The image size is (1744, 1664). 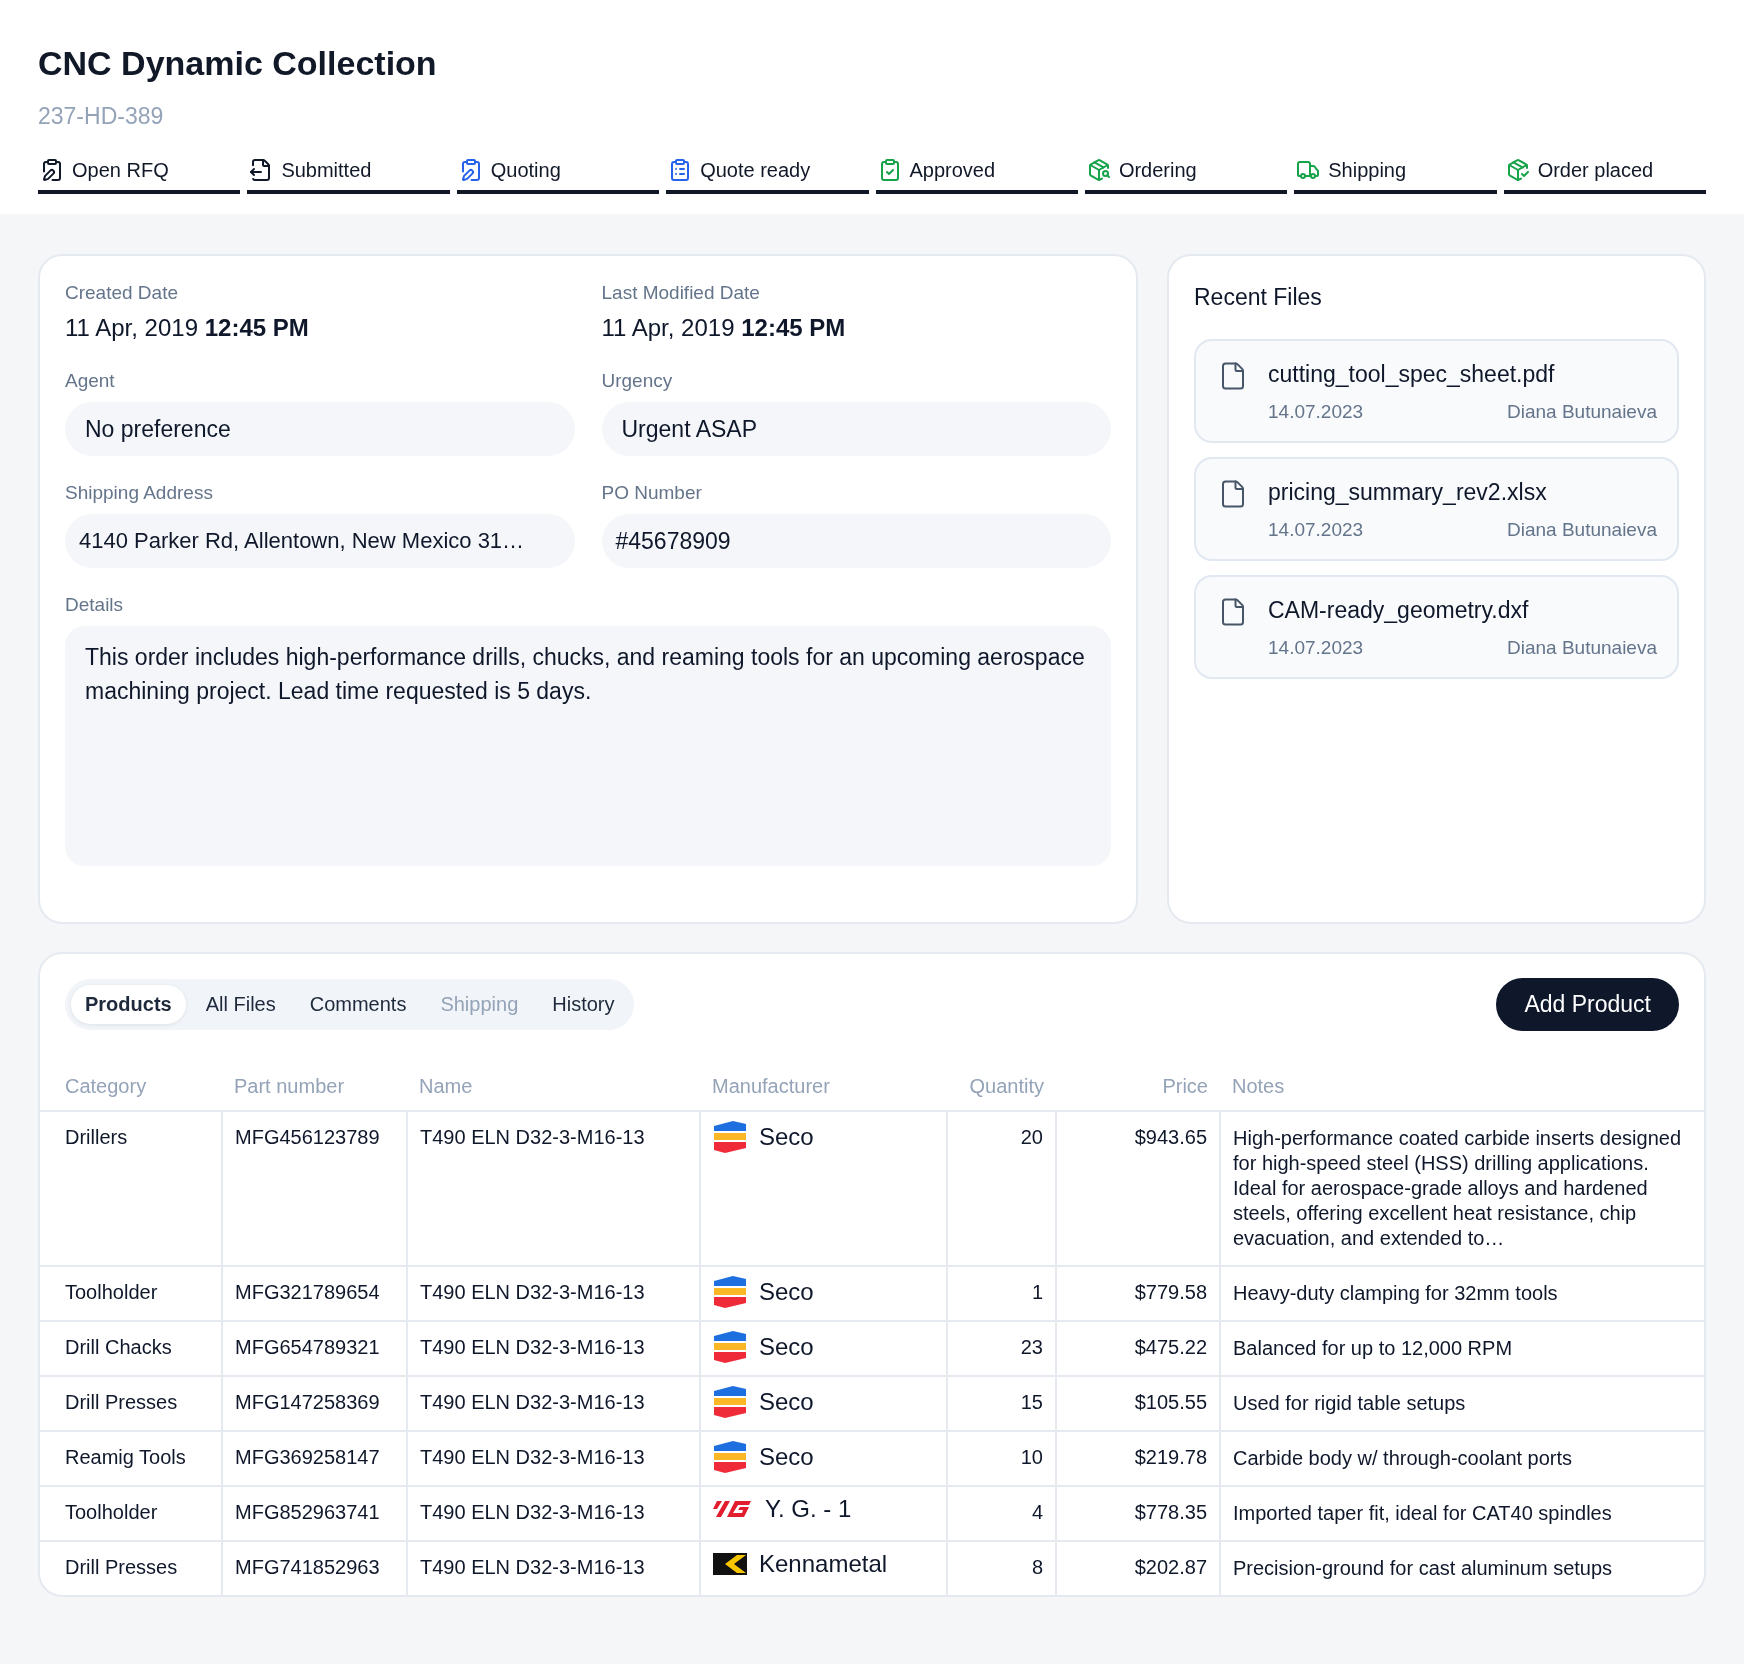 I want to click on file-name: pricing_summary_rev2.xlsx, so click(x=1408, y=493).